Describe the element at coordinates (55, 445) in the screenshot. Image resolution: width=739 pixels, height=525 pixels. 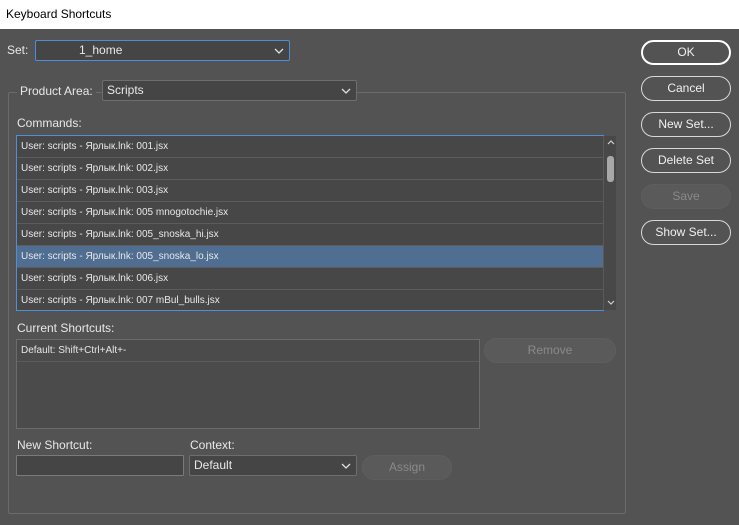
I see `new-shortcut-label: New Shortcut:` at that location.